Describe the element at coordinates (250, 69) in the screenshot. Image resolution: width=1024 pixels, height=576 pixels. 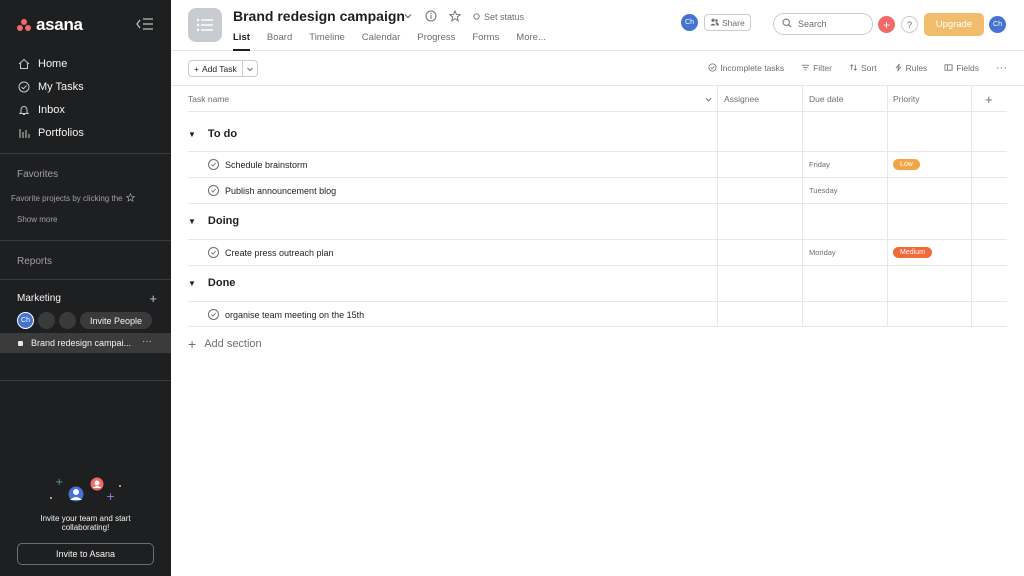
I see `add-task-dropdown` at that location.